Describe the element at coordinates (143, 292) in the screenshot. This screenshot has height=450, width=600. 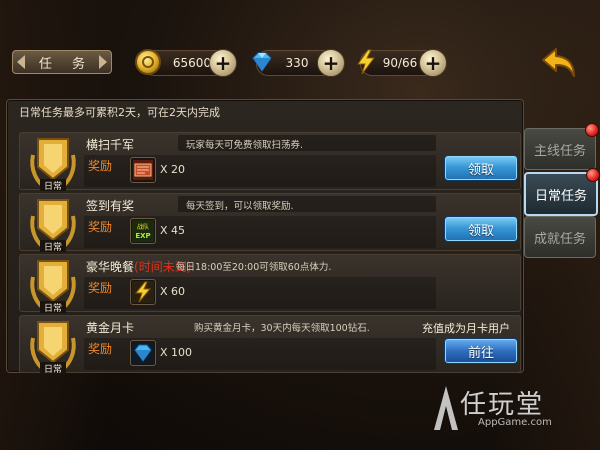
I see `stamina-icon` at that location.